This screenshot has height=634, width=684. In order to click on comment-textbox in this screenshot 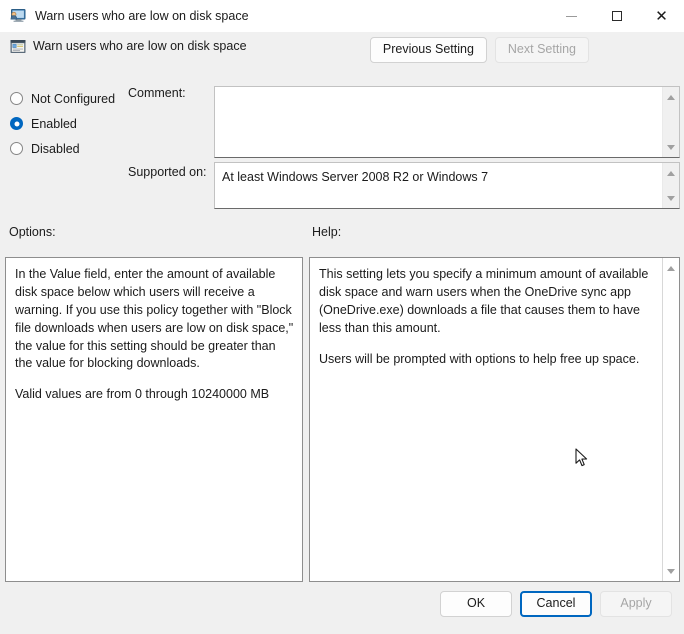, I will do `click(447, 122)`.